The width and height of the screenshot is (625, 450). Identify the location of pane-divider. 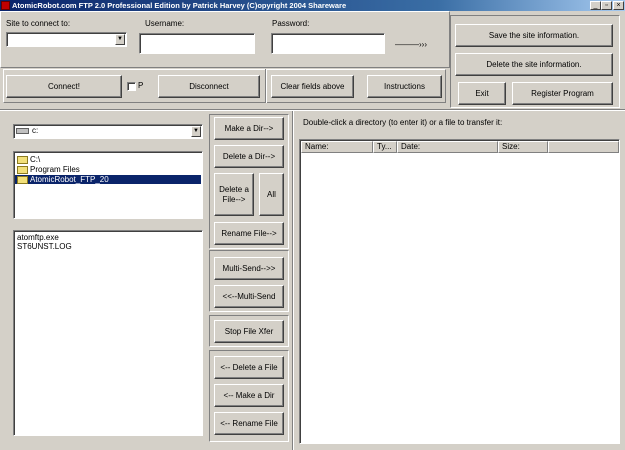
(293, 280).